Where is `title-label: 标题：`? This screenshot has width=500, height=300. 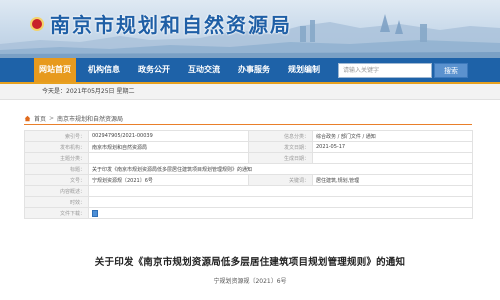
title-label: 标题： is located at coordinates (56, 169).